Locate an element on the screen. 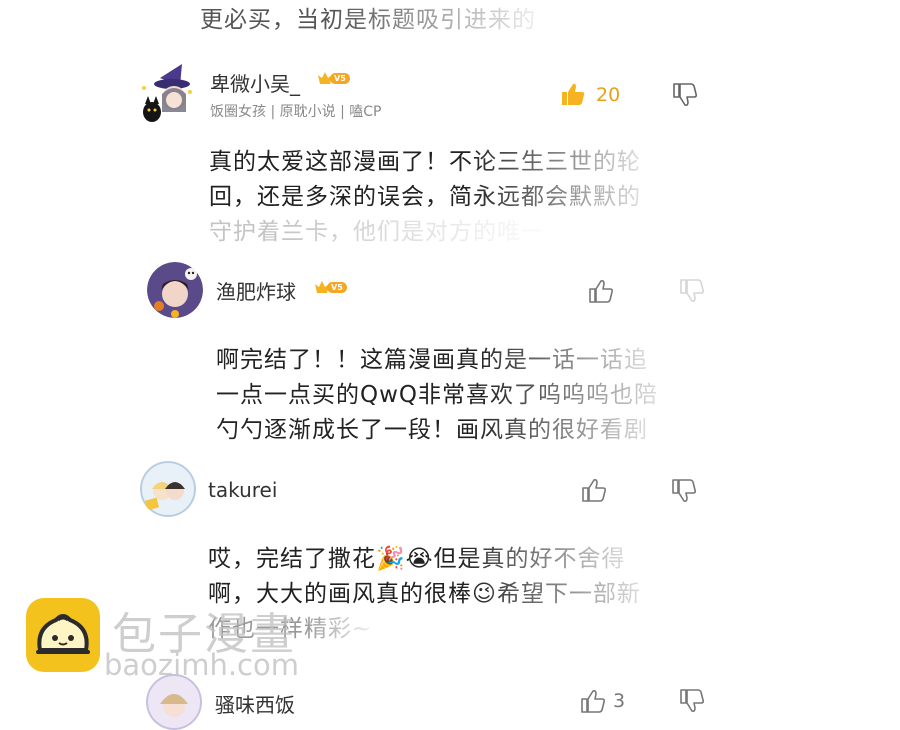  anime-girl-avatar-icon is located at coordinates (174, 702).